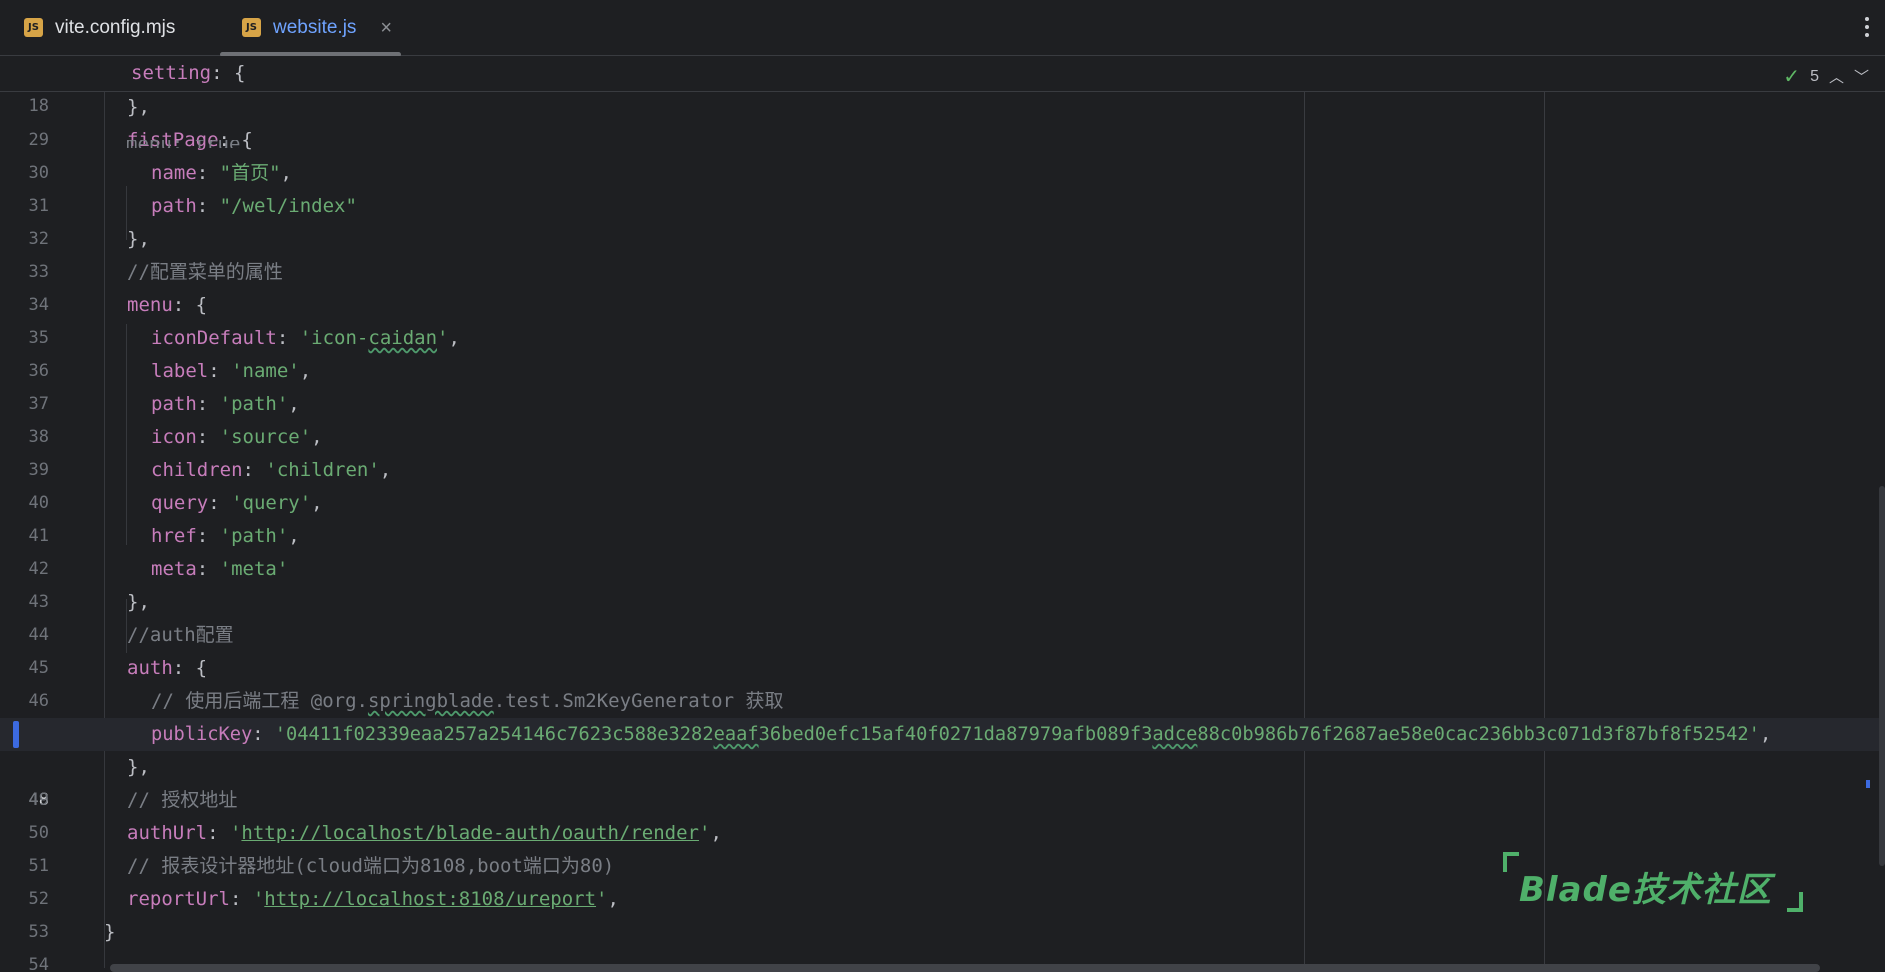 This screenshot has width=1885, height=972. What do you see at coordinates (942, 384) in the screenshot?
I see `code-line: 37 label: 'name',` at bounding box center [942, 384].